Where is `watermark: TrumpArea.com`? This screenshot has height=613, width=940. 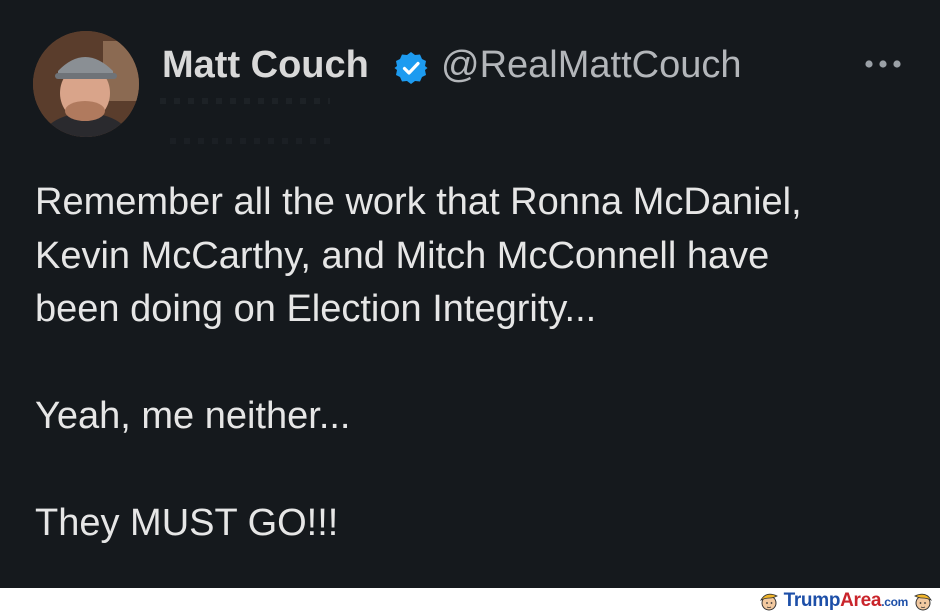 watermark: TrumpArea.com is located at coordinates (846, 601).